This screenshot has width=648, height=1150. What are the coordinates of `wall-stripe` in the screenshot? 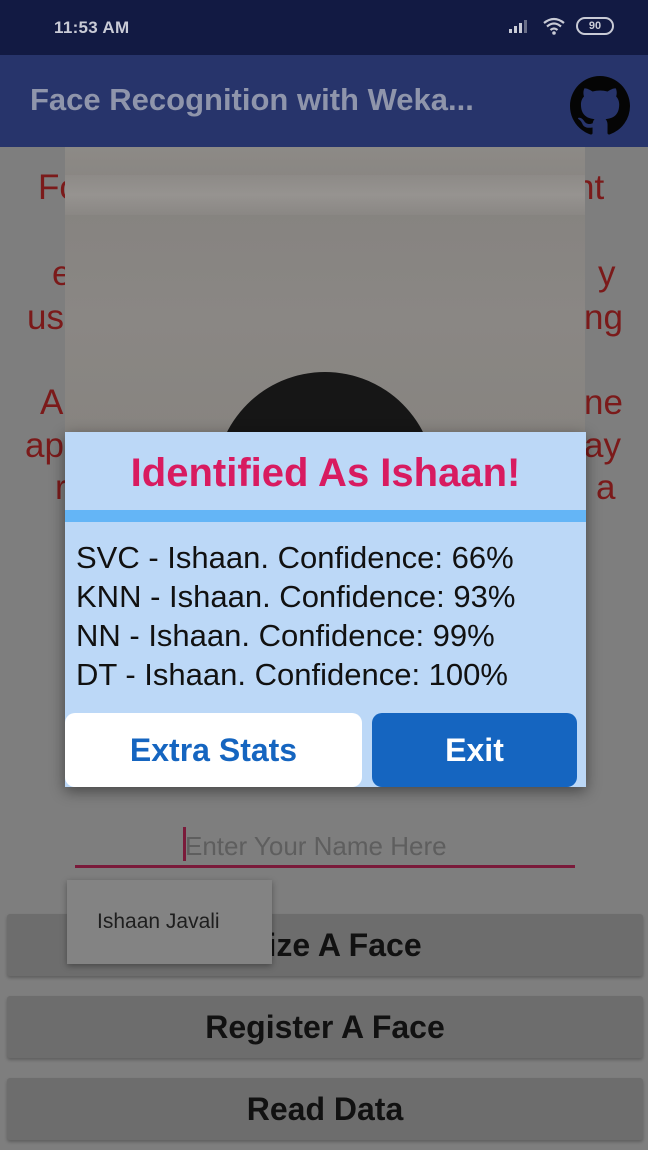 It's located at (325, 195).